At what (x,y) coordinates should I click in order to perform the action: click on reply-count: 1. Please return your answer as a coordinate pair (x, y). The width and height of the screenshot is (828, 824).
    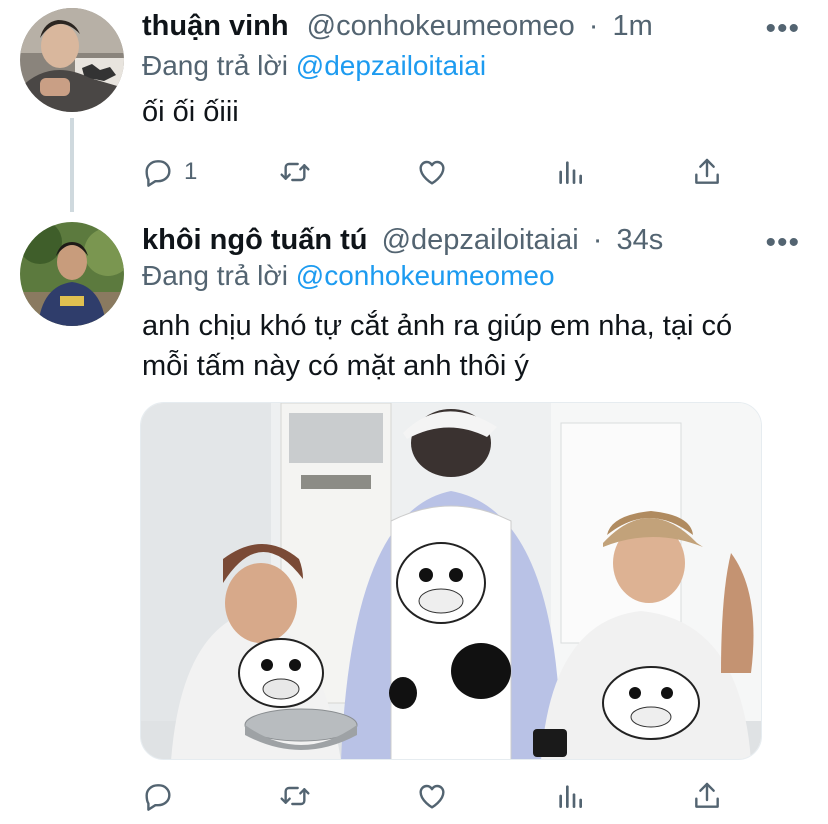
    Looking at the image, I should click on (191, 171).